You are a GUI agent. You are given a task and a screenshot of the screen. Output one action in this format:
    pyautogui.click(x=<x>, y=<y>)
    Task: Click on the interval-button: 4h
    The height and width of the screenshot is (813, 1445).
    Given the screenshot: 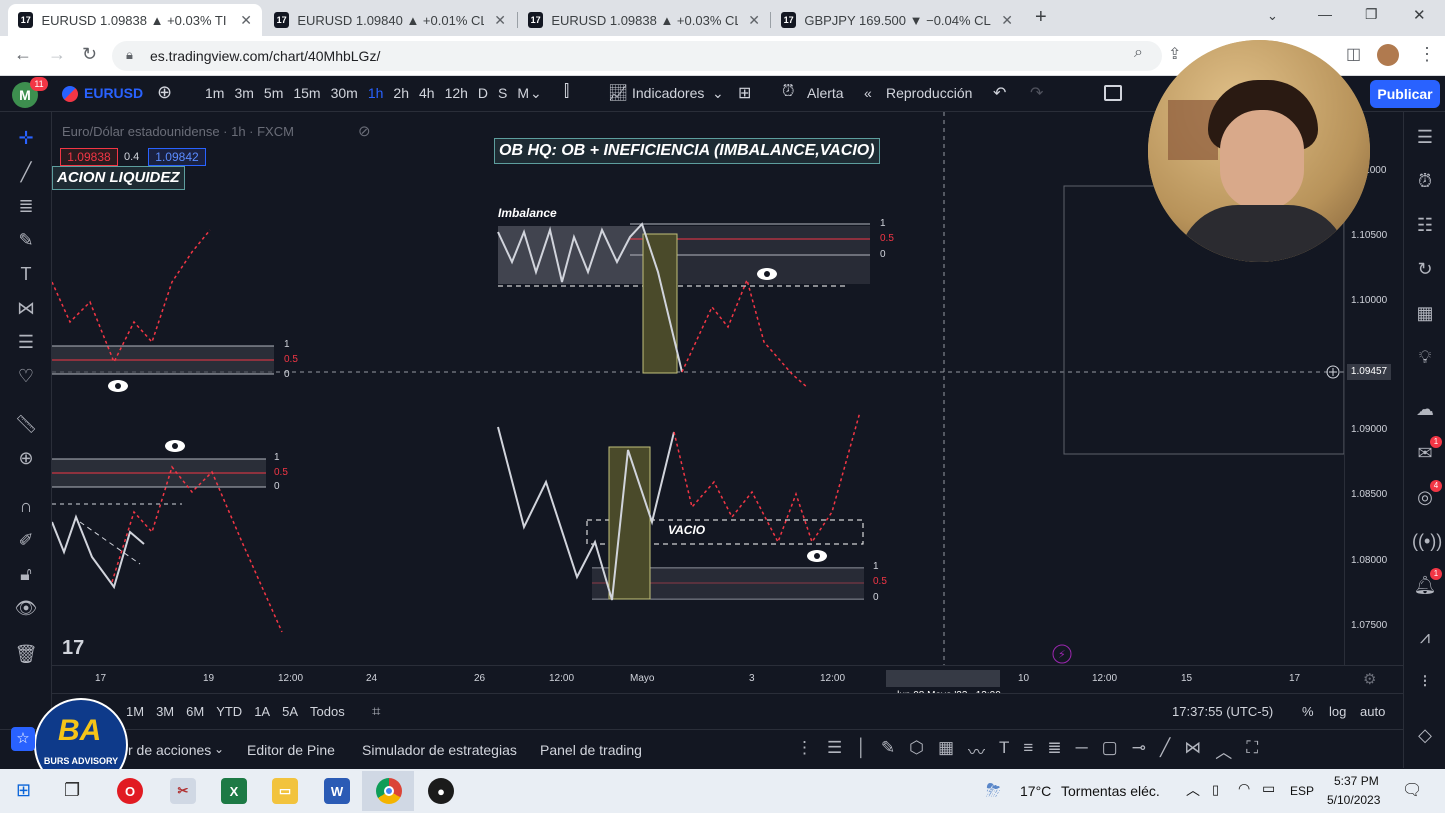 What is the action you would take?
    pyautogui.click(x=427, y=94)
    